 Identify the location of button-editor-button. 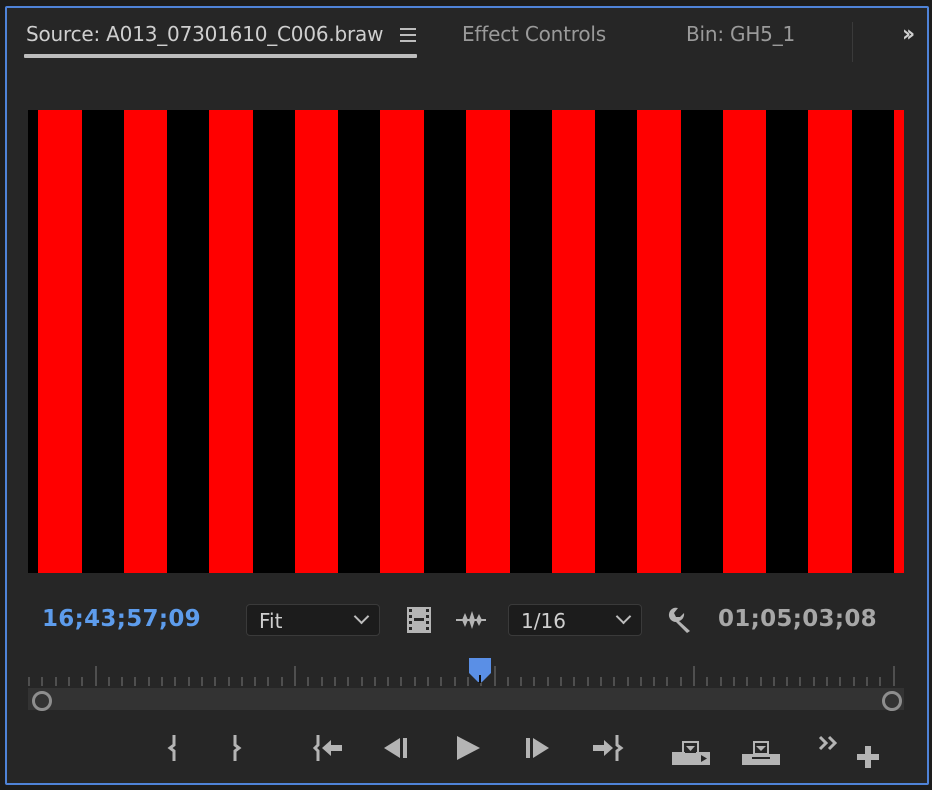
(868, 757).